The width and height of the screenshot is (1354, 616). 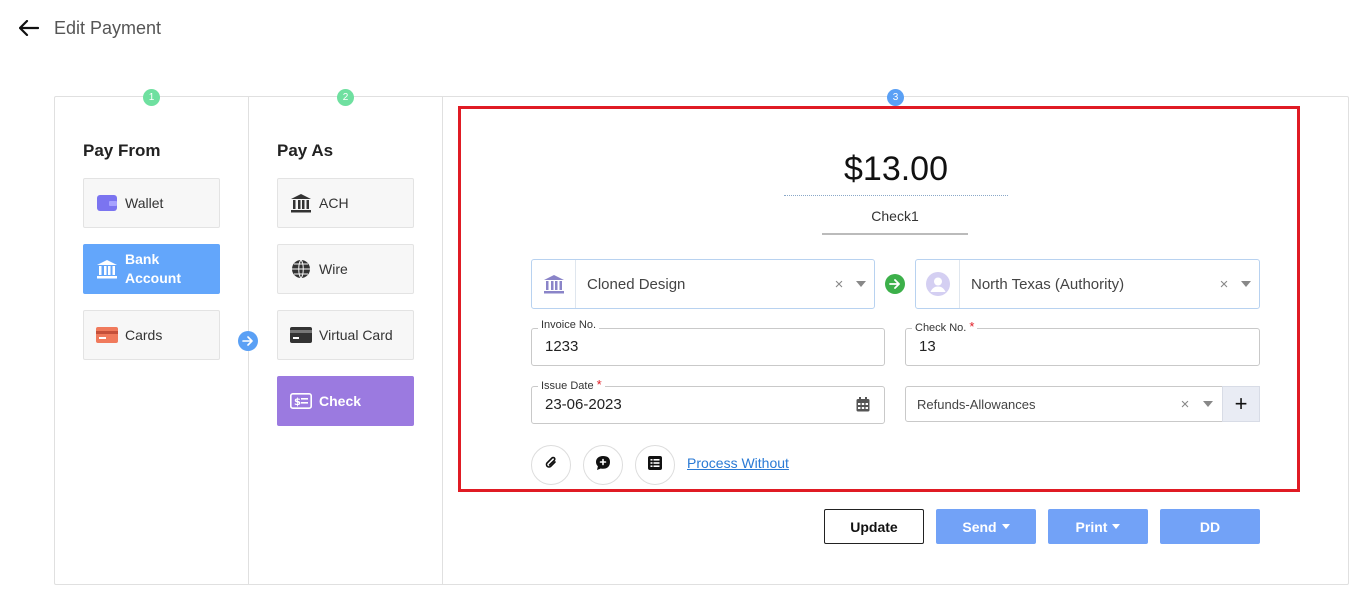 What do you see at coordinates (636, 284) in the screenshot?
I see `from-party-name: Cloned Design` at bounding box center [636, 284].